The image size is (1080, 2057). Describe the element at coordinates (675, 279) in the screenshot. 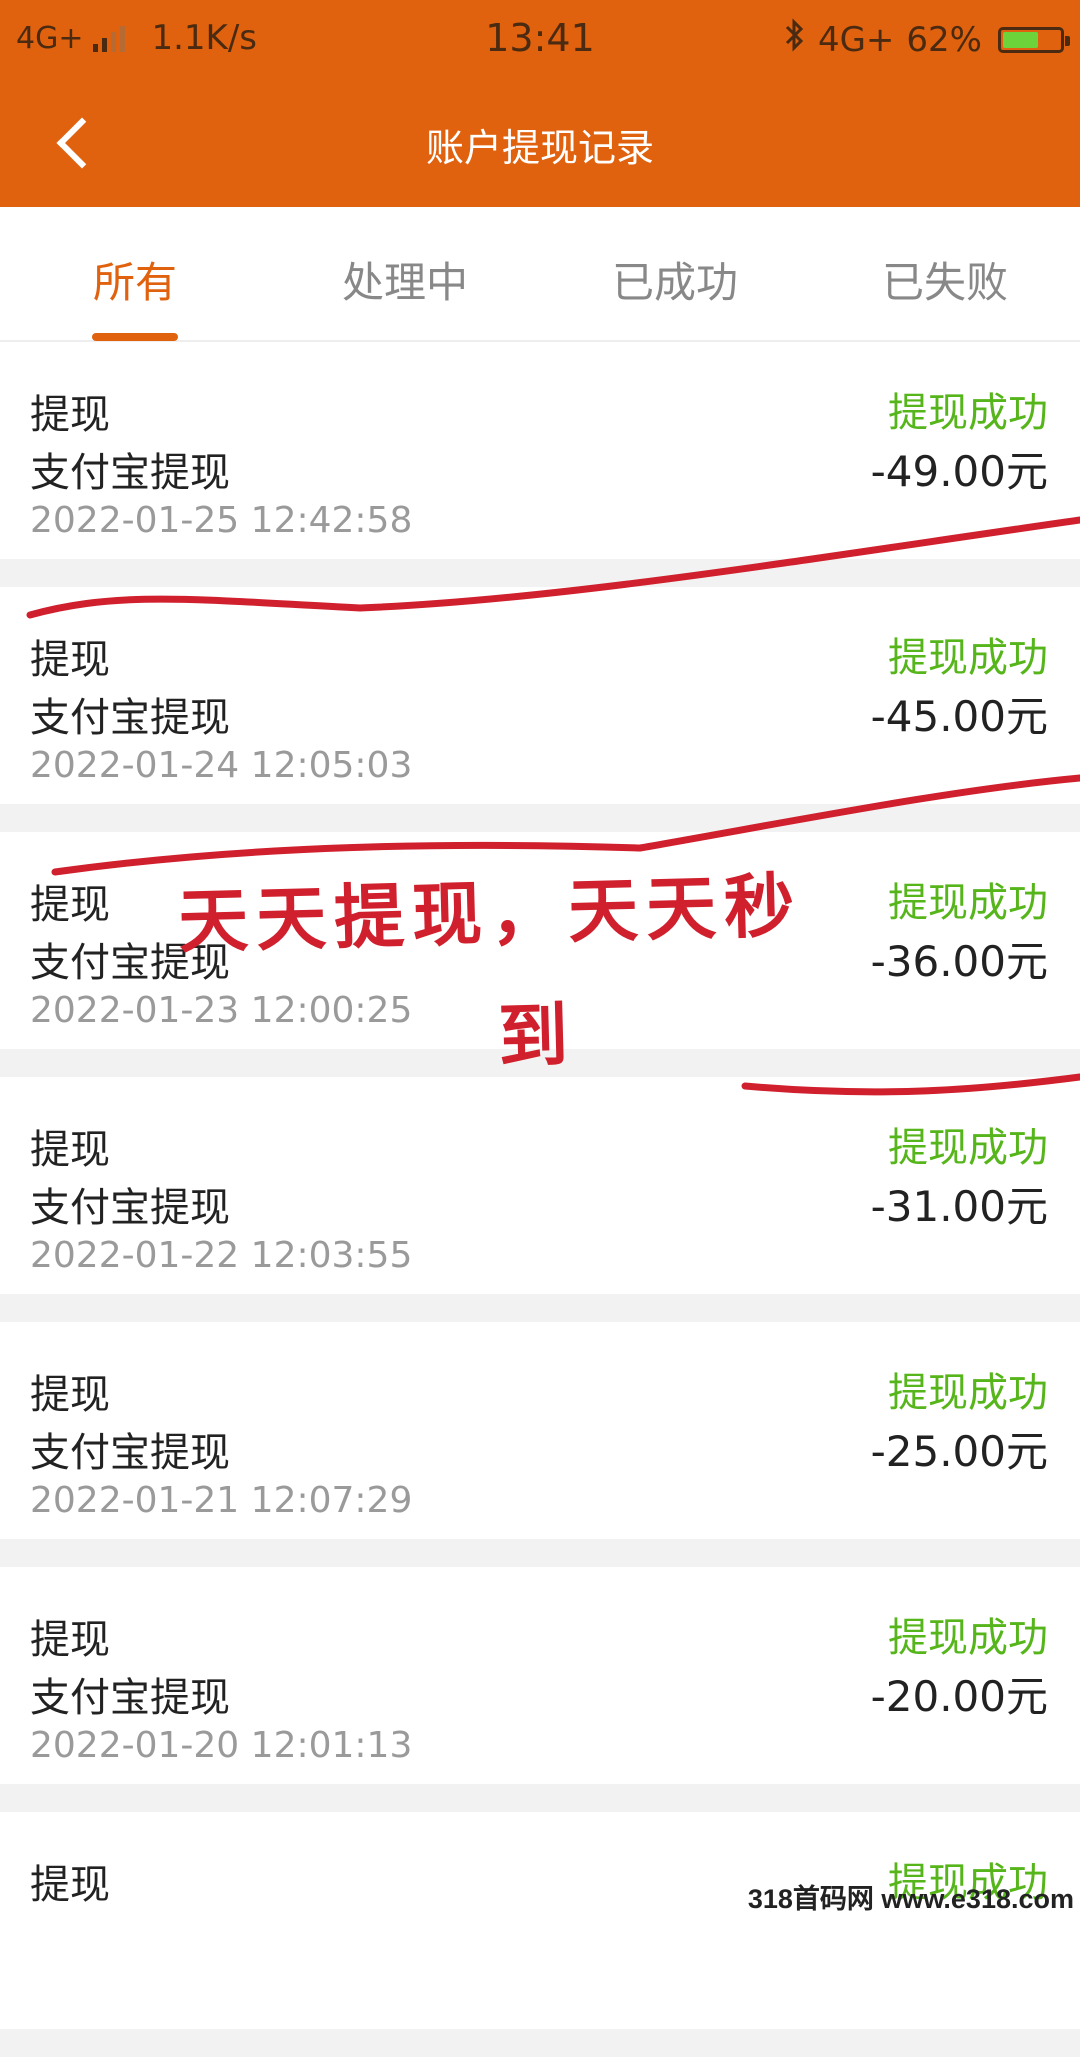

I see `tab-success: 已成功` at that location.